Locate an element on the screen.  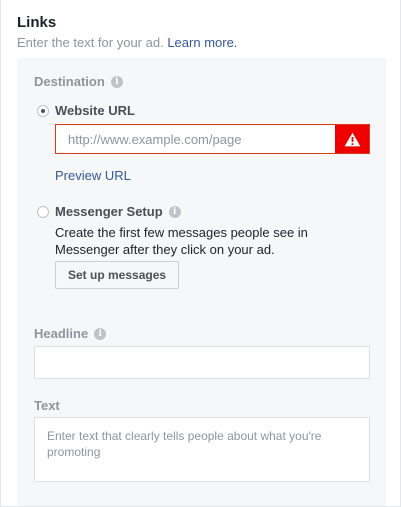
error-indicator is located at coordinates (352, 139).